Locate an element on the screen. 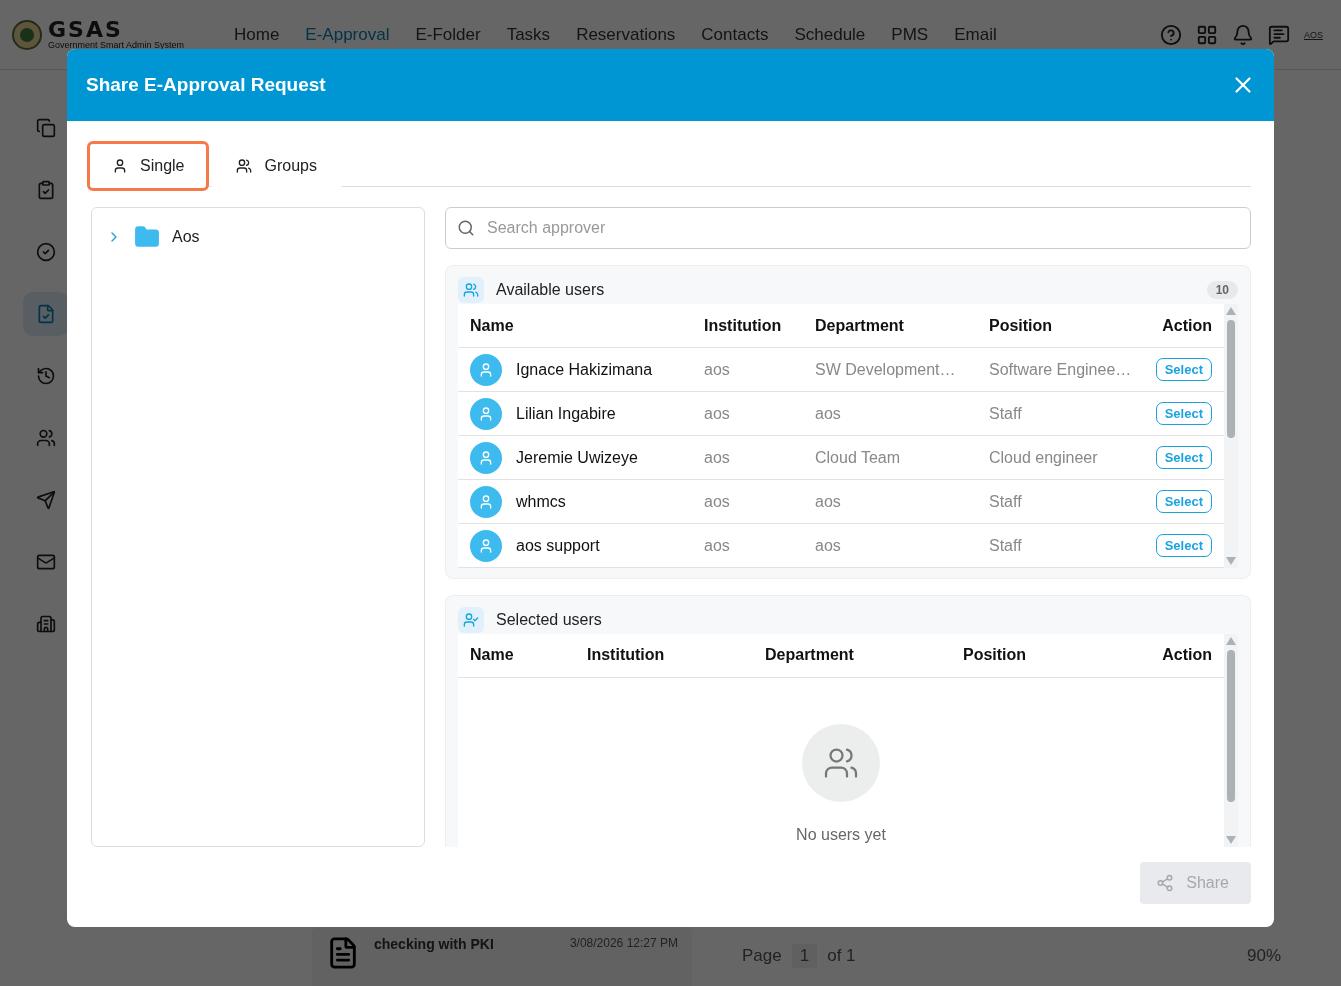 The image size is (1341, 986). logo-subtitle: Government Smart Admin System is located at coordinates (116, 45).